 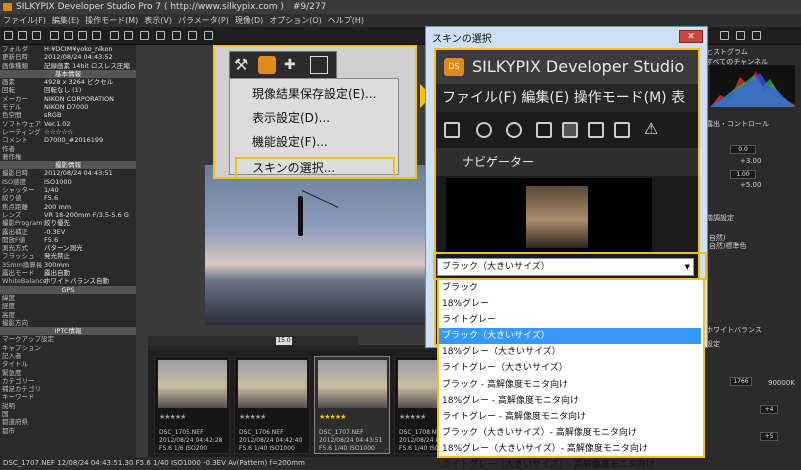 What do you see at coordinates (79, 82) in the screenshot?
I see `info-value: 4928 x 3264 ピクセル` at bounding box center [79, 82].